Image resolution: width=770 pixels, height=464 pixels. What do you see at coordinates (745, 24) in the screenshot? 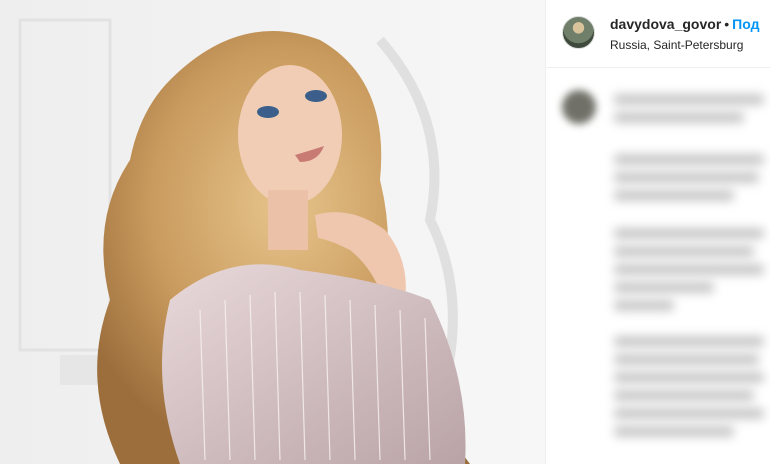
I see `follow-button: Под` at bounding box center [745, 24].